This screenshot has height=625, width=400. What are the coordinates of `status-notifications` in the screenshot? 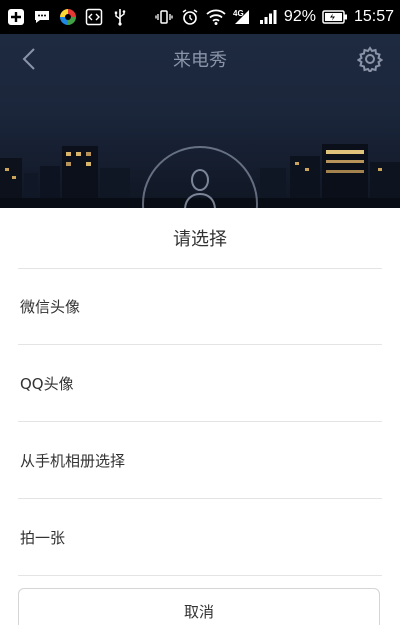 It's located at (68, 17).